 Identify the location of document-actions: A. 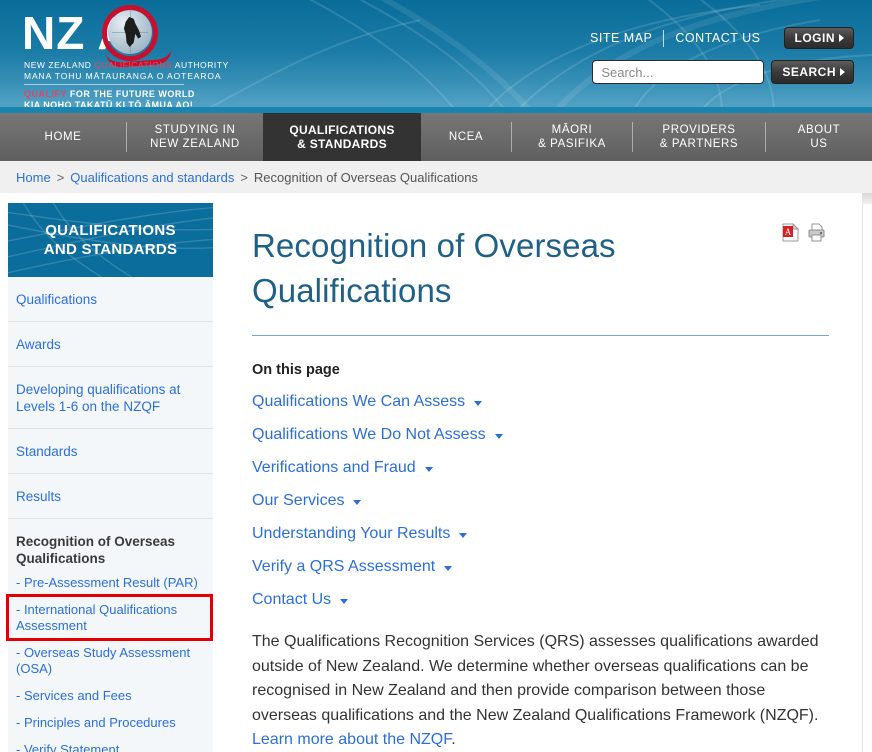
(803, 232).